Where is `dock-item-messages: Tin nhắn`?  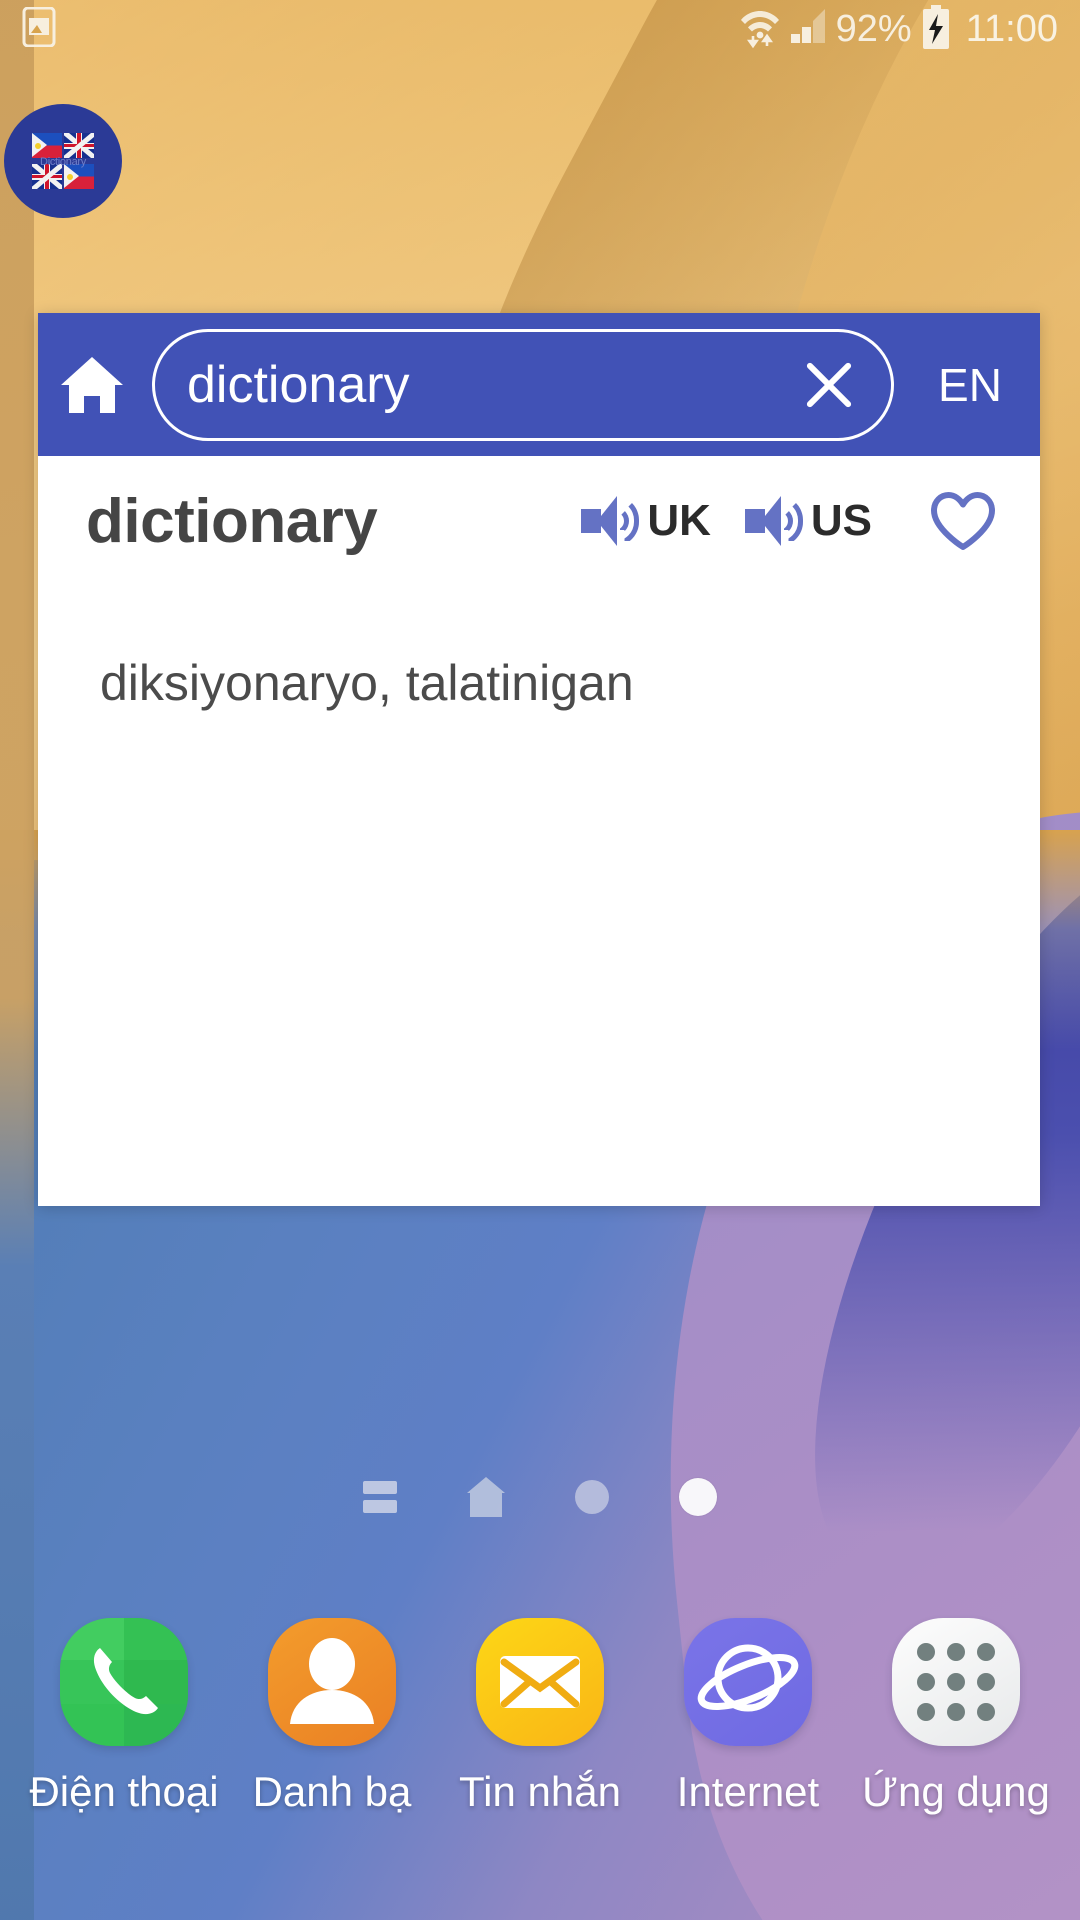 dock-item-messages: Tin nhắn is located at coordinates (540, 1717).